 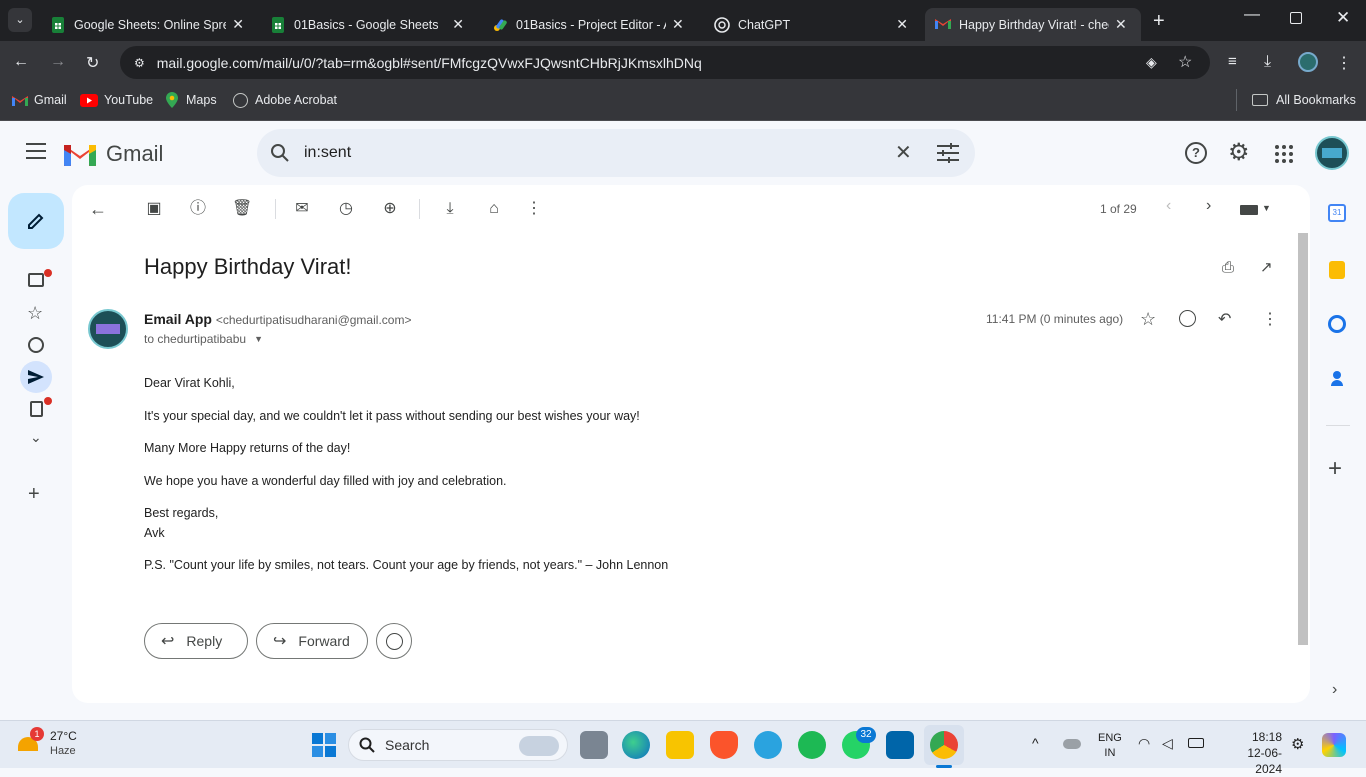 I want to click on print-icon: ⎙, so click(x=1228, y=267).